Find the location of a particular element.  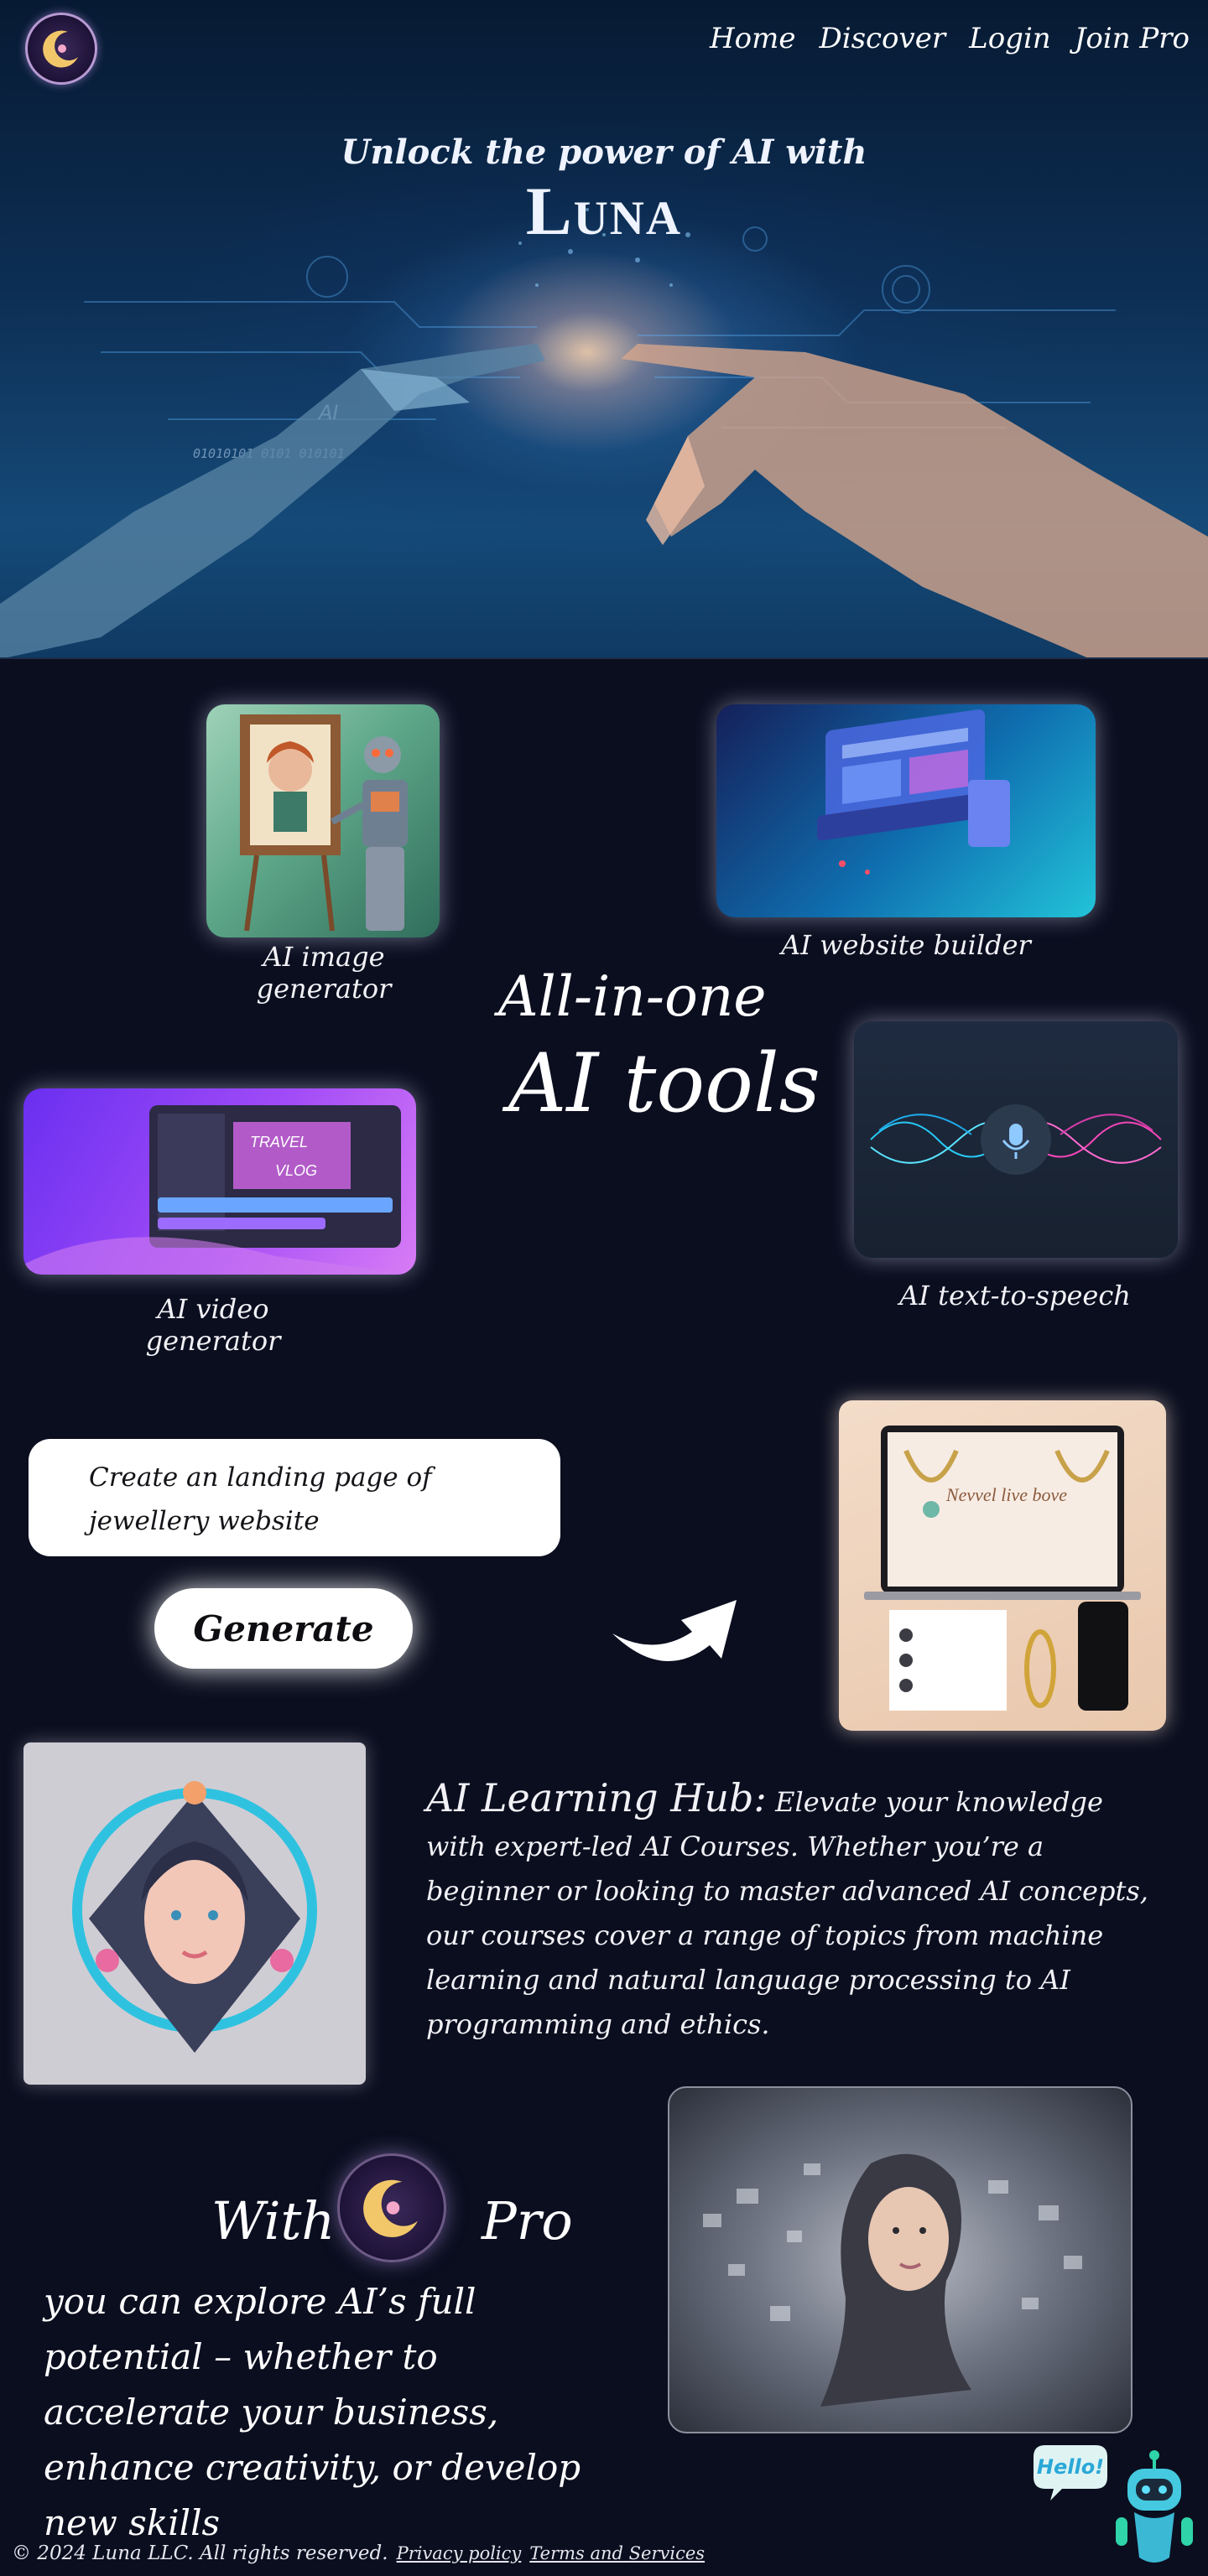

nav-join-pro: Join Pro is located at coordinates (1132, 38).